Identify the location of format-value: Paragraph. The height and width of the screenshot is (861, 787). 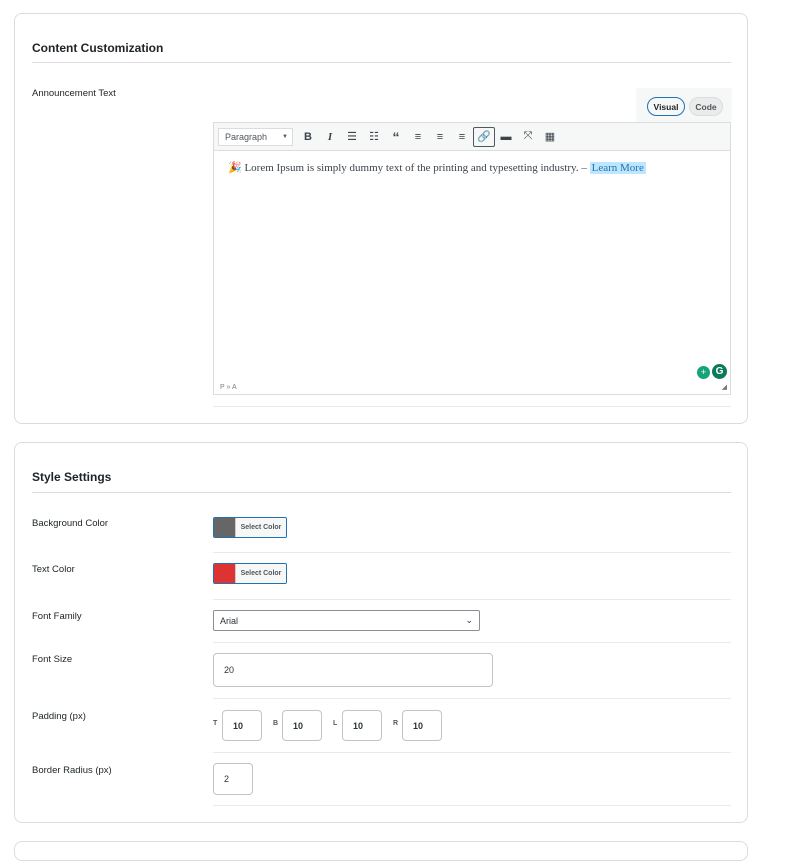
(246, 136).